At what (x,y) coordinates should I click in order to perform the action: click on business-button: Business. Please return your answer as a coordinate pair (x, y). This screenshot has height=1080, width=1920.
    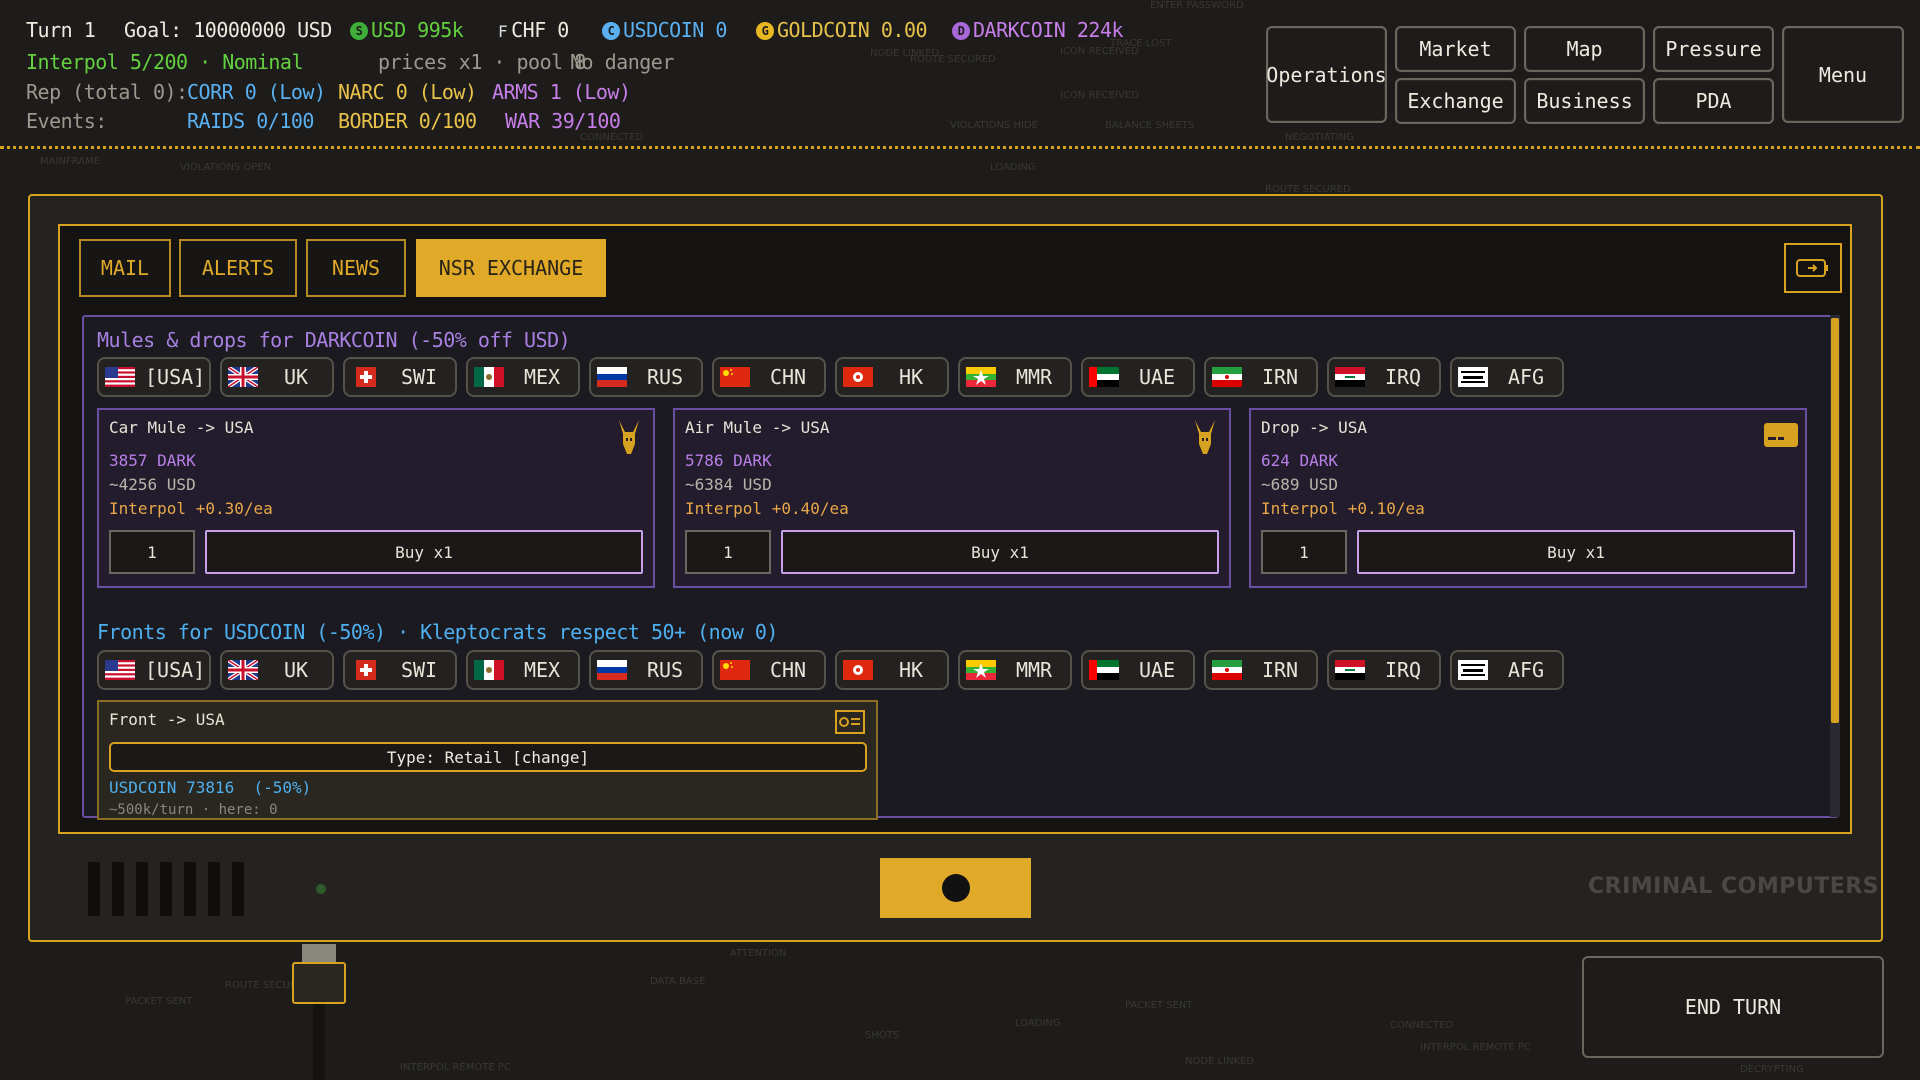
    Looking at the image, I should click on (1584, 101).